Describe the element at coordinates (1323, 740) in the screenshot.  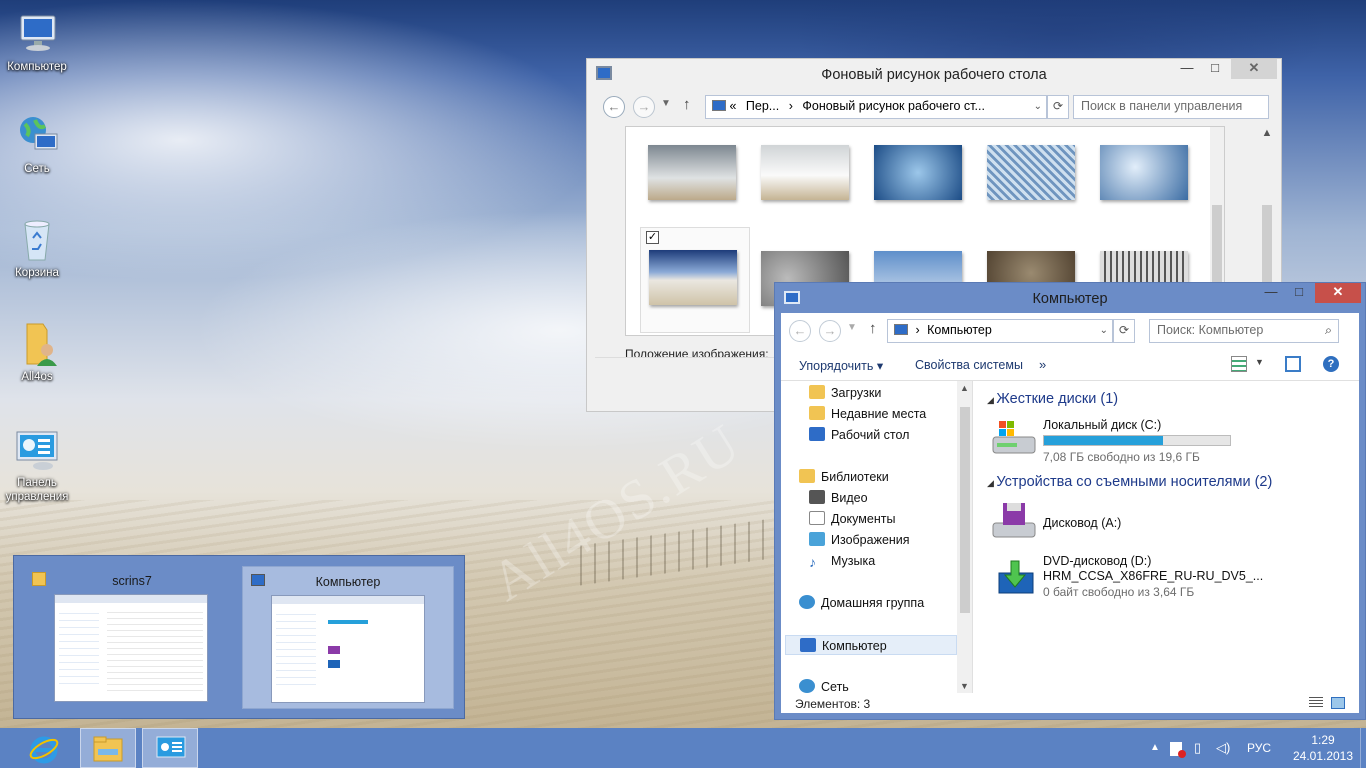
I see `clock-time: 1:29` at that location.